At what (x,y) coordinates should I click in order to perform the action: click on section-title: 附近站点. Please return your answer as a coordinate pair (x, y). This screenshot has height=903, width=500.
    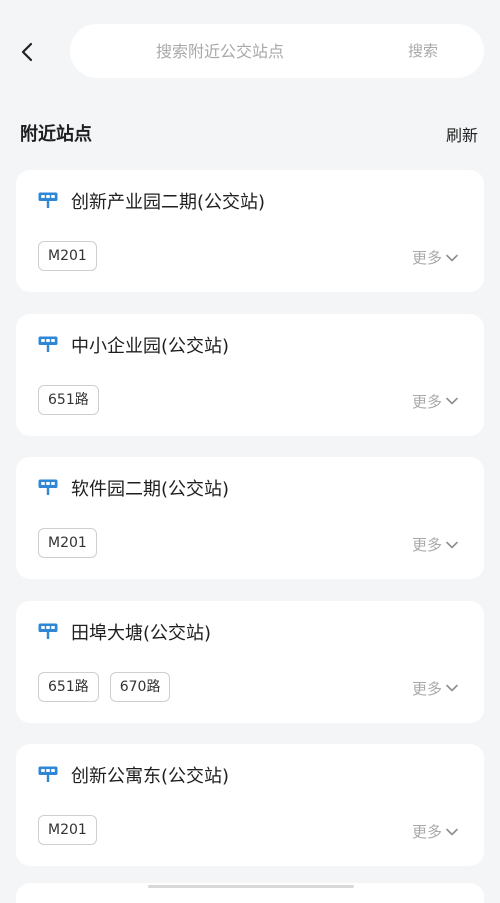
    Looking at the image, I should click on (56, 134).